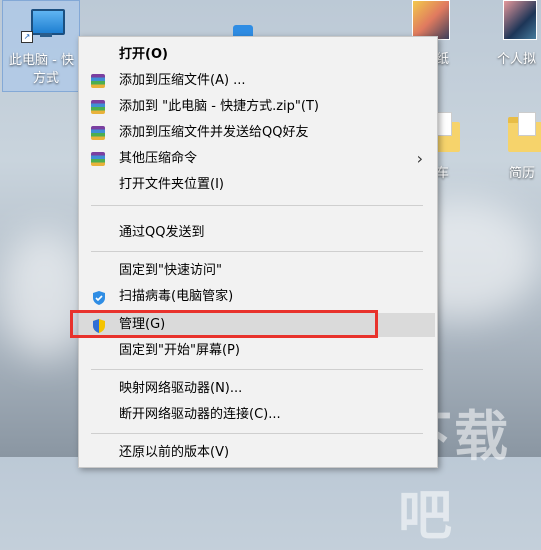 Image resolution: width=541 pixels, height=550 pixels. Describe the element at coordinates (174, 452) in the screenshot. I see `menu-item-label: 还原以前的版本(V)` at that location.